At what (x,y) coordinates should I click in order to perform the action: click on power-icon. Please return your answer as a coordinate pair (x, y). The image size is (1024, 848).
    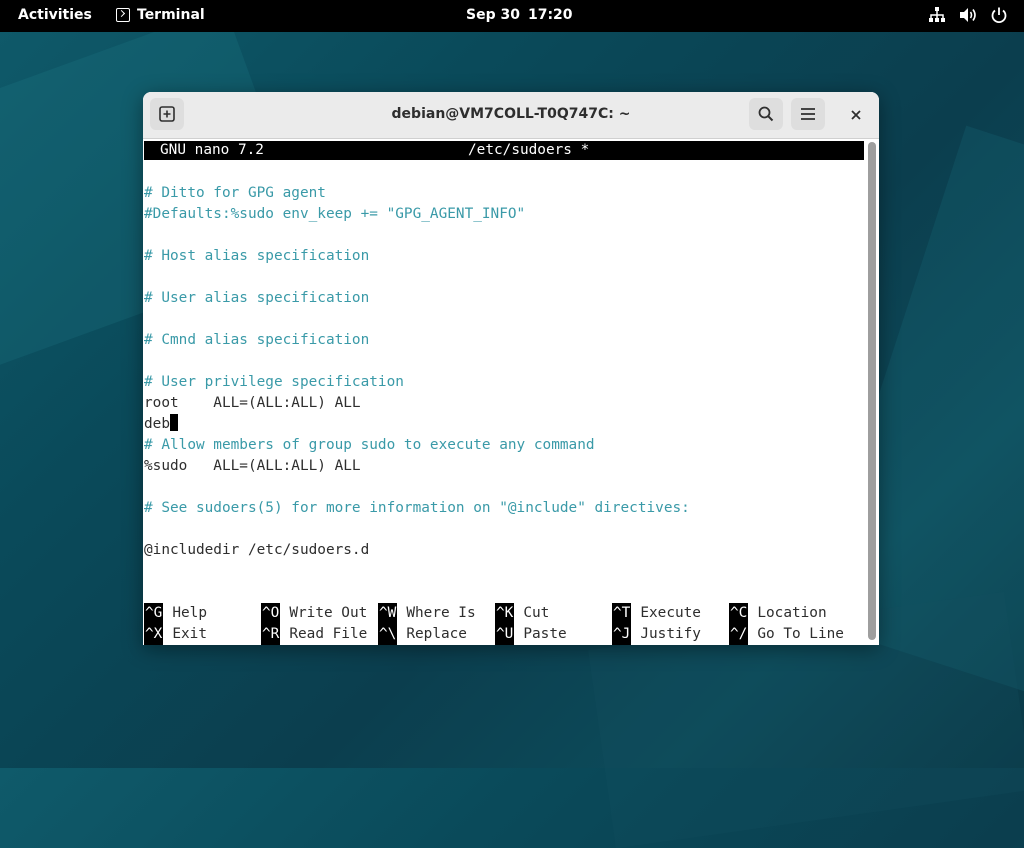
    Looking at the image, I should click on (999, 15).